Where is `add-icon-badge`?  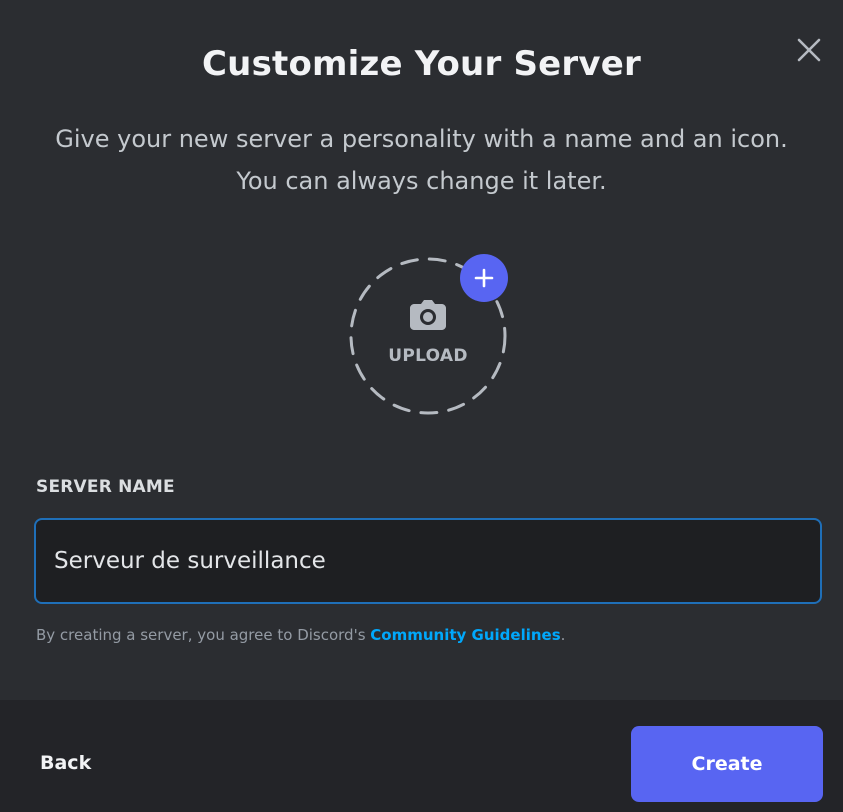
add-icon-badge is located at coordinates (484, 278).